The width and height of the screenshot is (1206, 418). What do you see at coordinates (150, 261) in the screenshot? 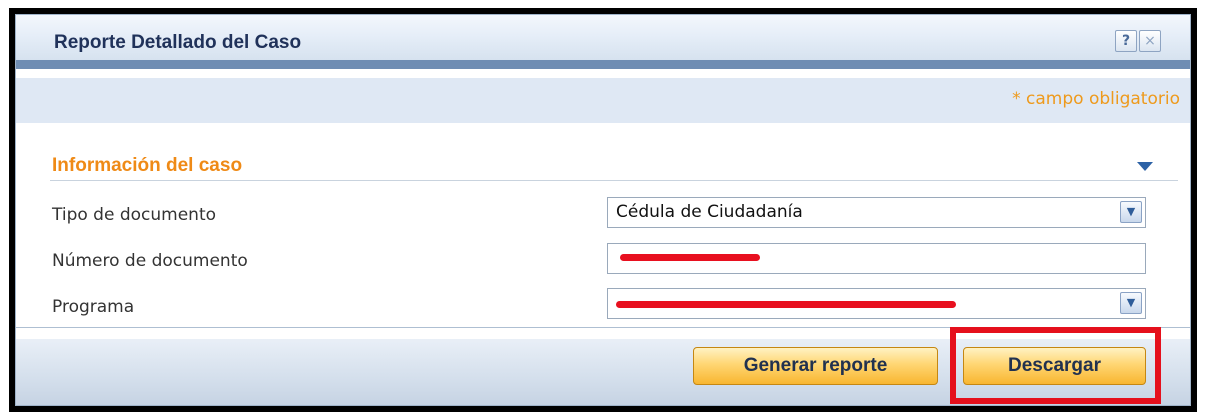
I see `numero-documento-label: Número de documento` at bounding box center [150, 261].